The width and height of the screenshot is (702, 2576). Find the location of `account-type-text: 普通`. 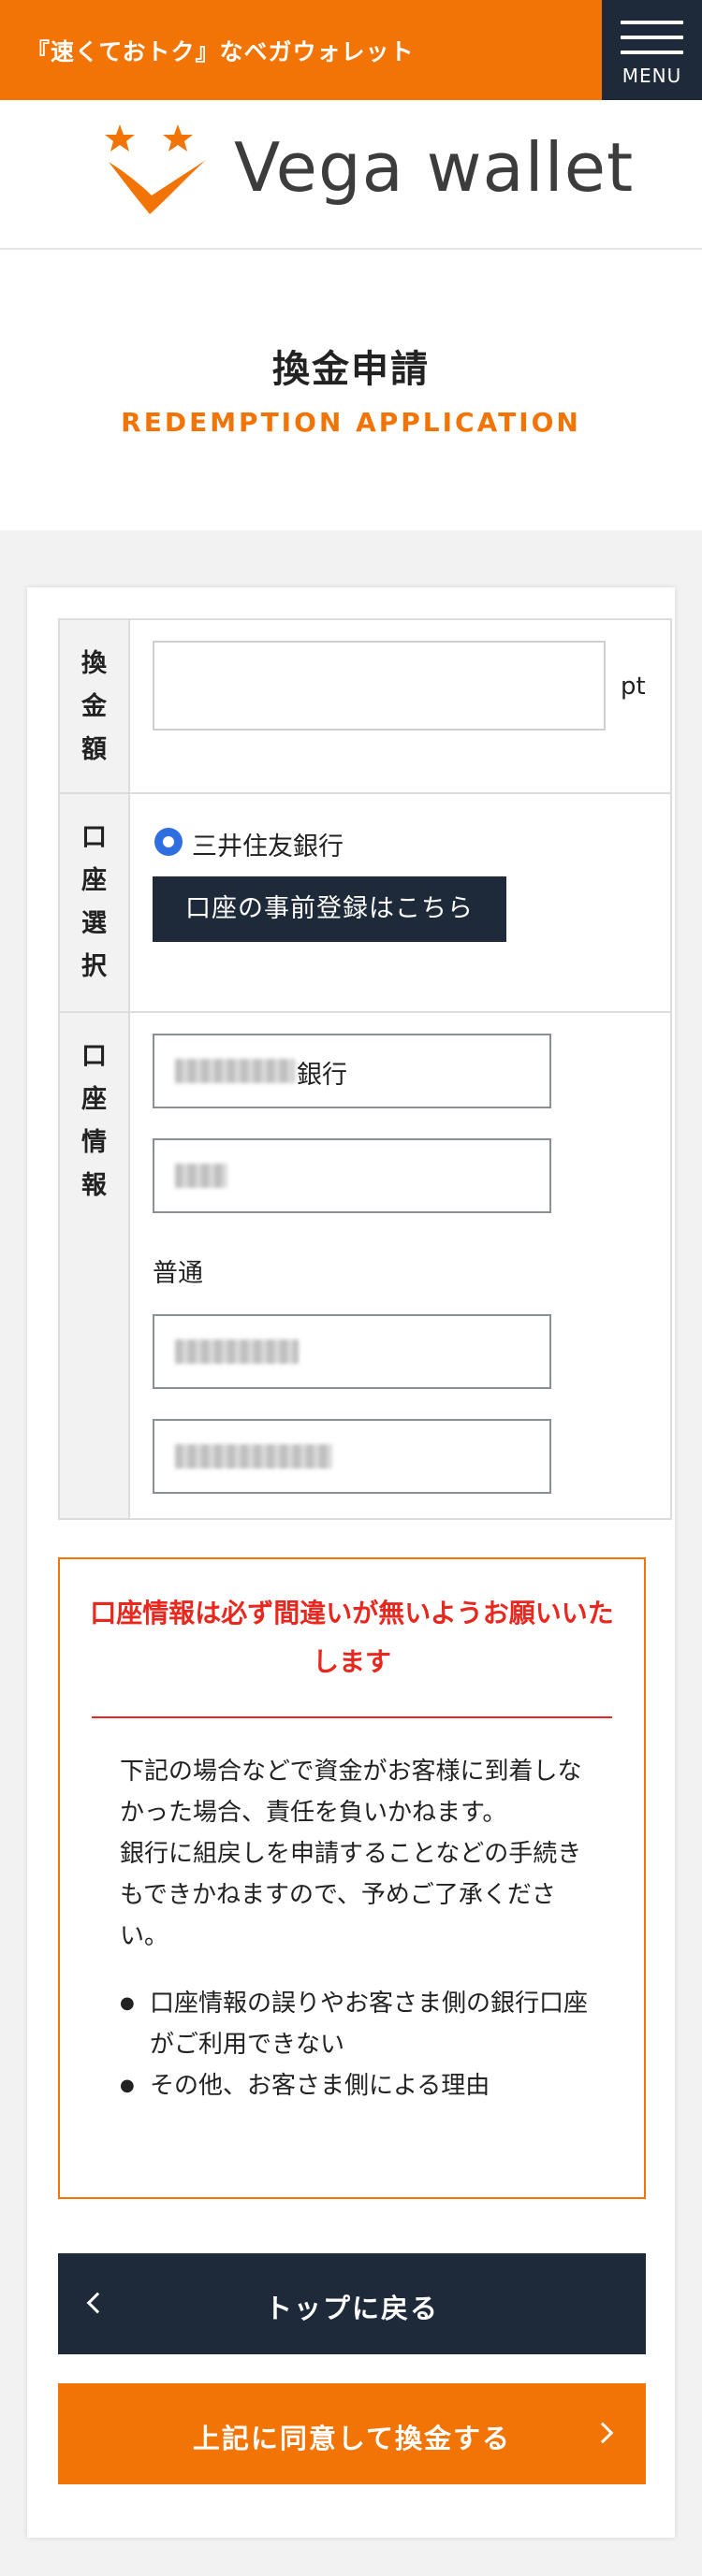

account-type-text: 普通 is located at coordinates (178, 1273).